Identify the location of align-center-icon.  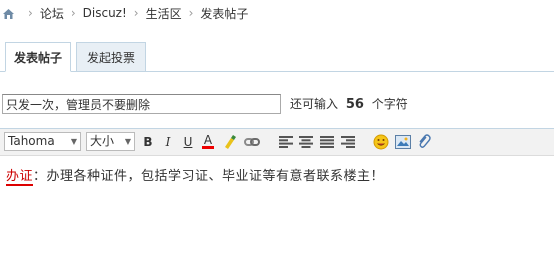
(306, 142).